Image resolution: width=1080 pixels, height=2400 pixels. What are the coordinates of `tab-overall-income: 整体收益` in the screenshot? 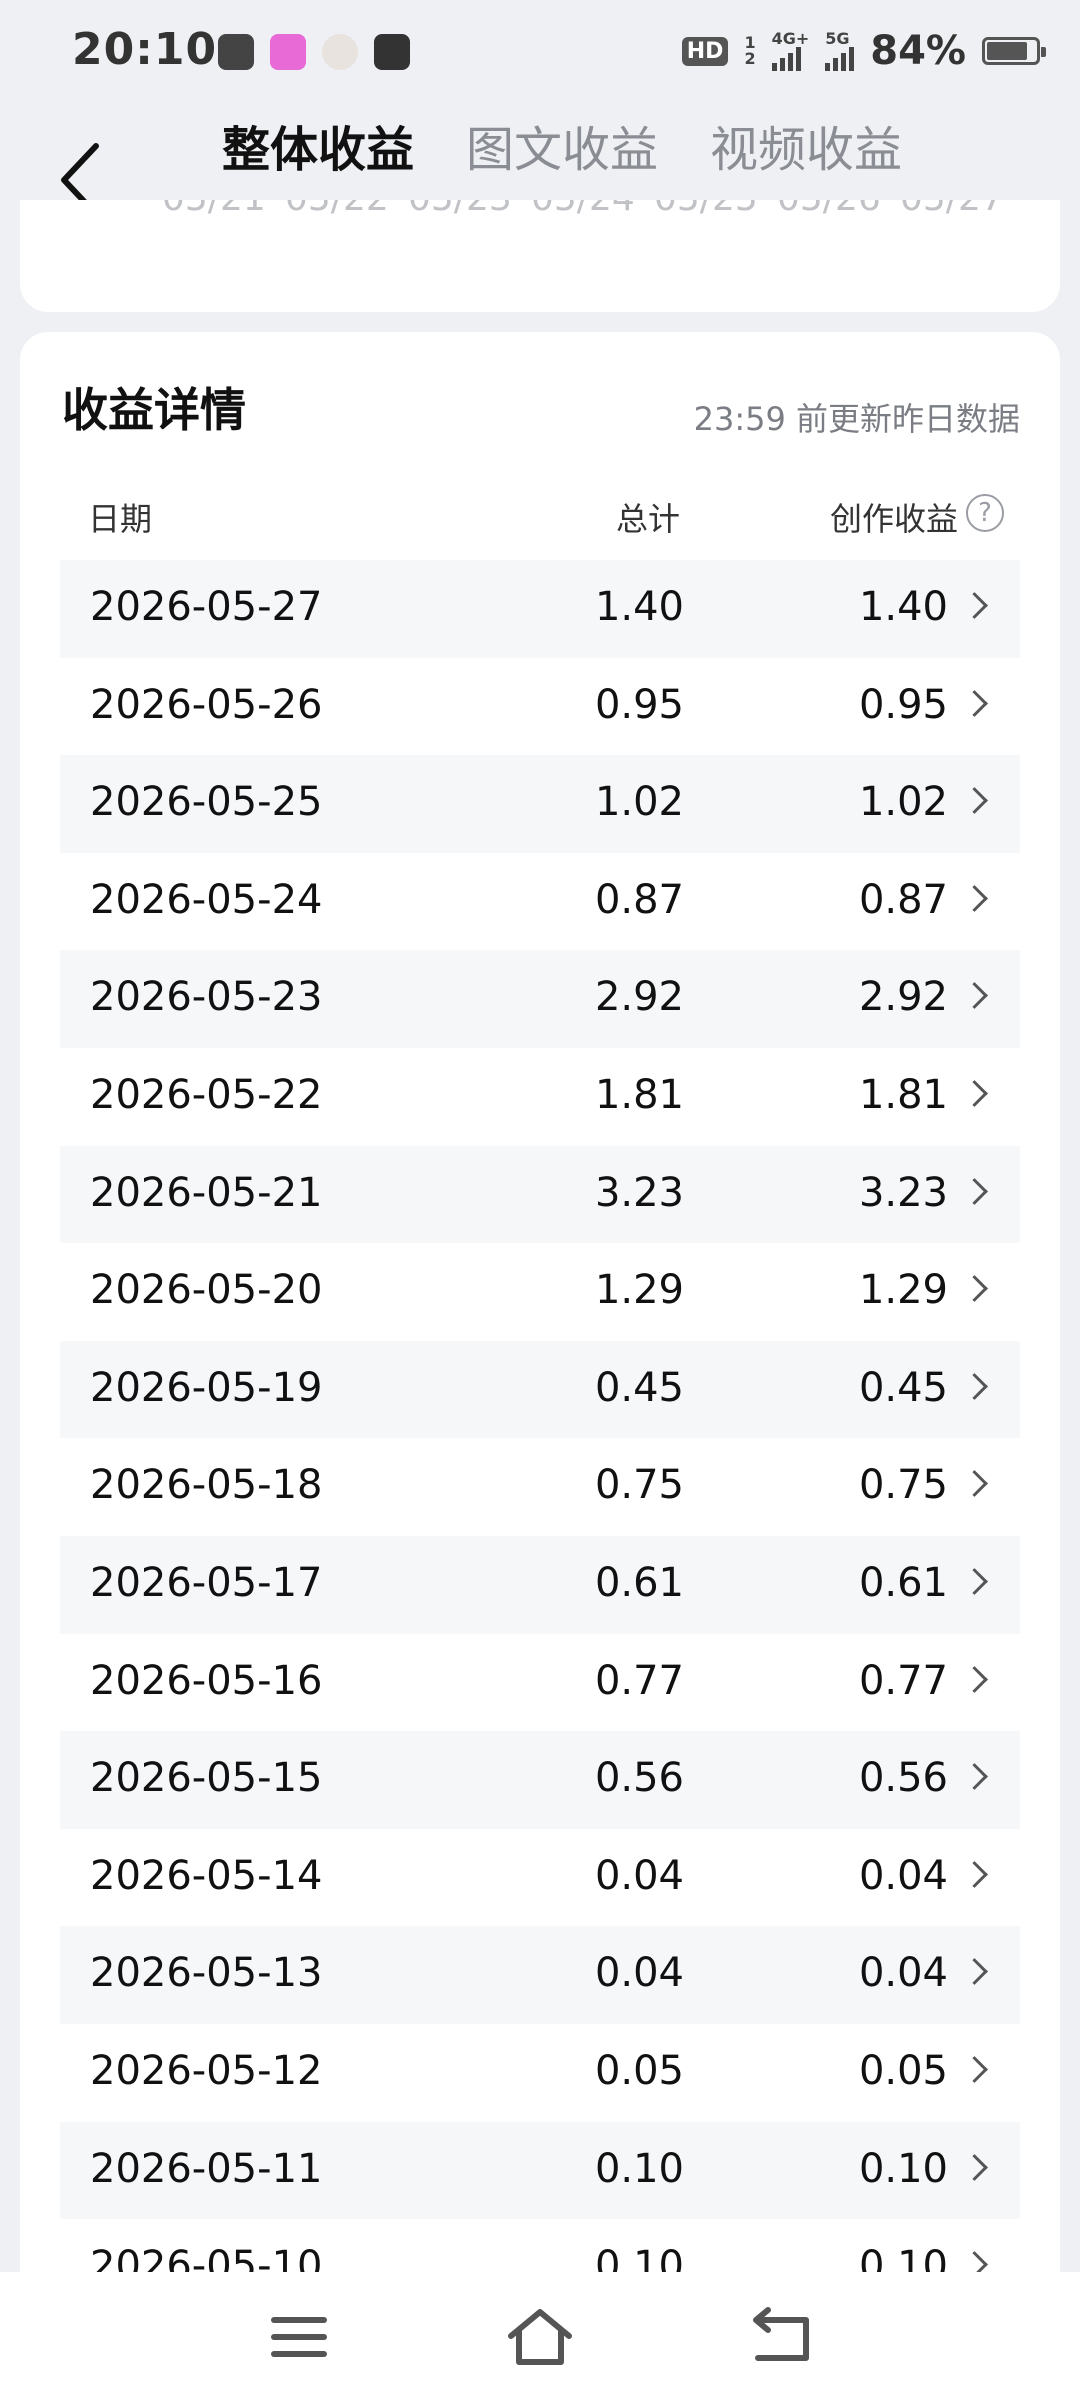 It's located at (318, 150).